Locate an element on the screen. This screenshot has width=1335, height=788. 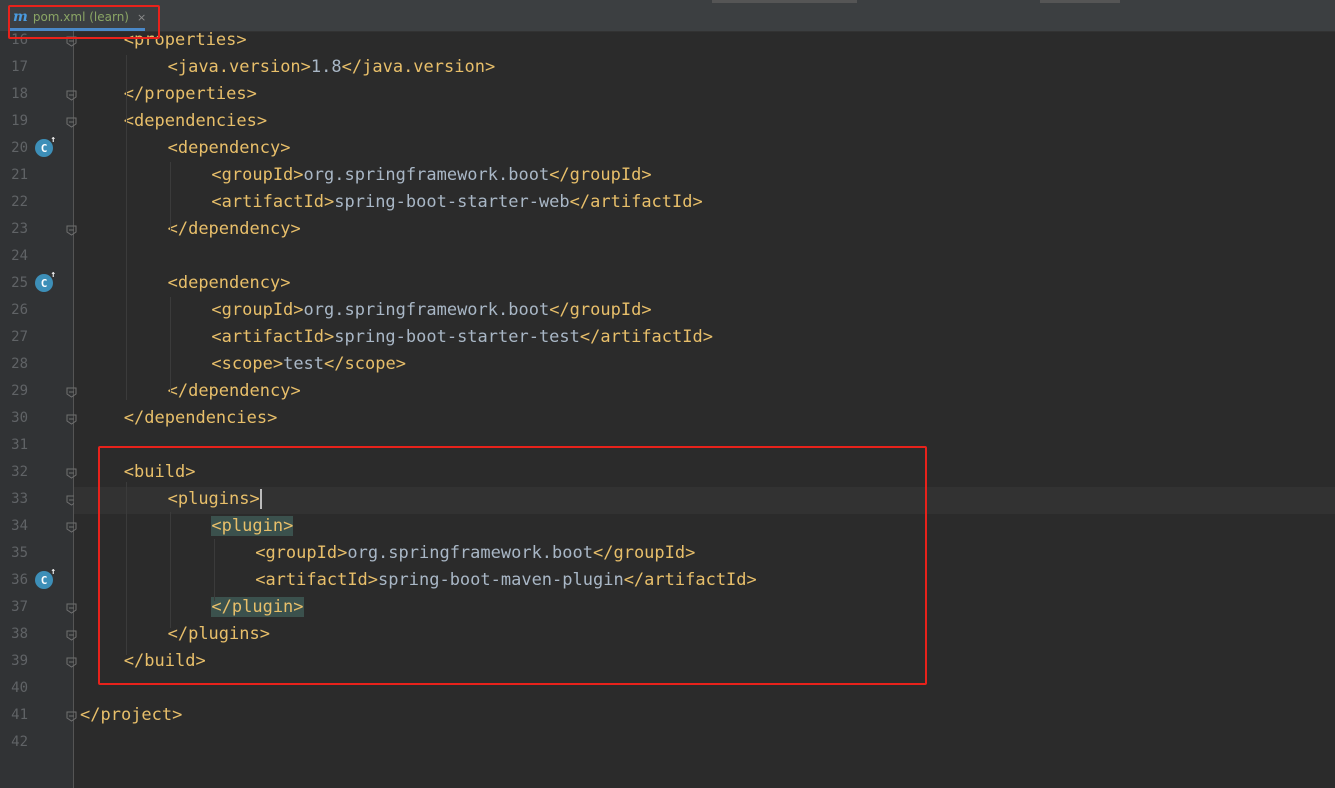
xml-closing-tag: </groupId> is located at coordinates (600, 310).